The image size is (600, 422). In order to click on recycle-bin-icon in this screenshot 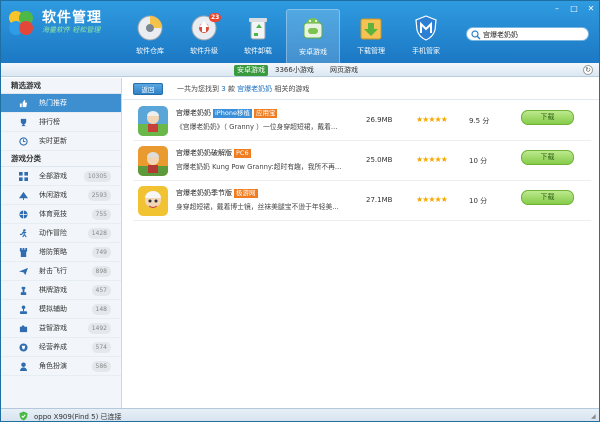, I will do `click(258, 29)`.